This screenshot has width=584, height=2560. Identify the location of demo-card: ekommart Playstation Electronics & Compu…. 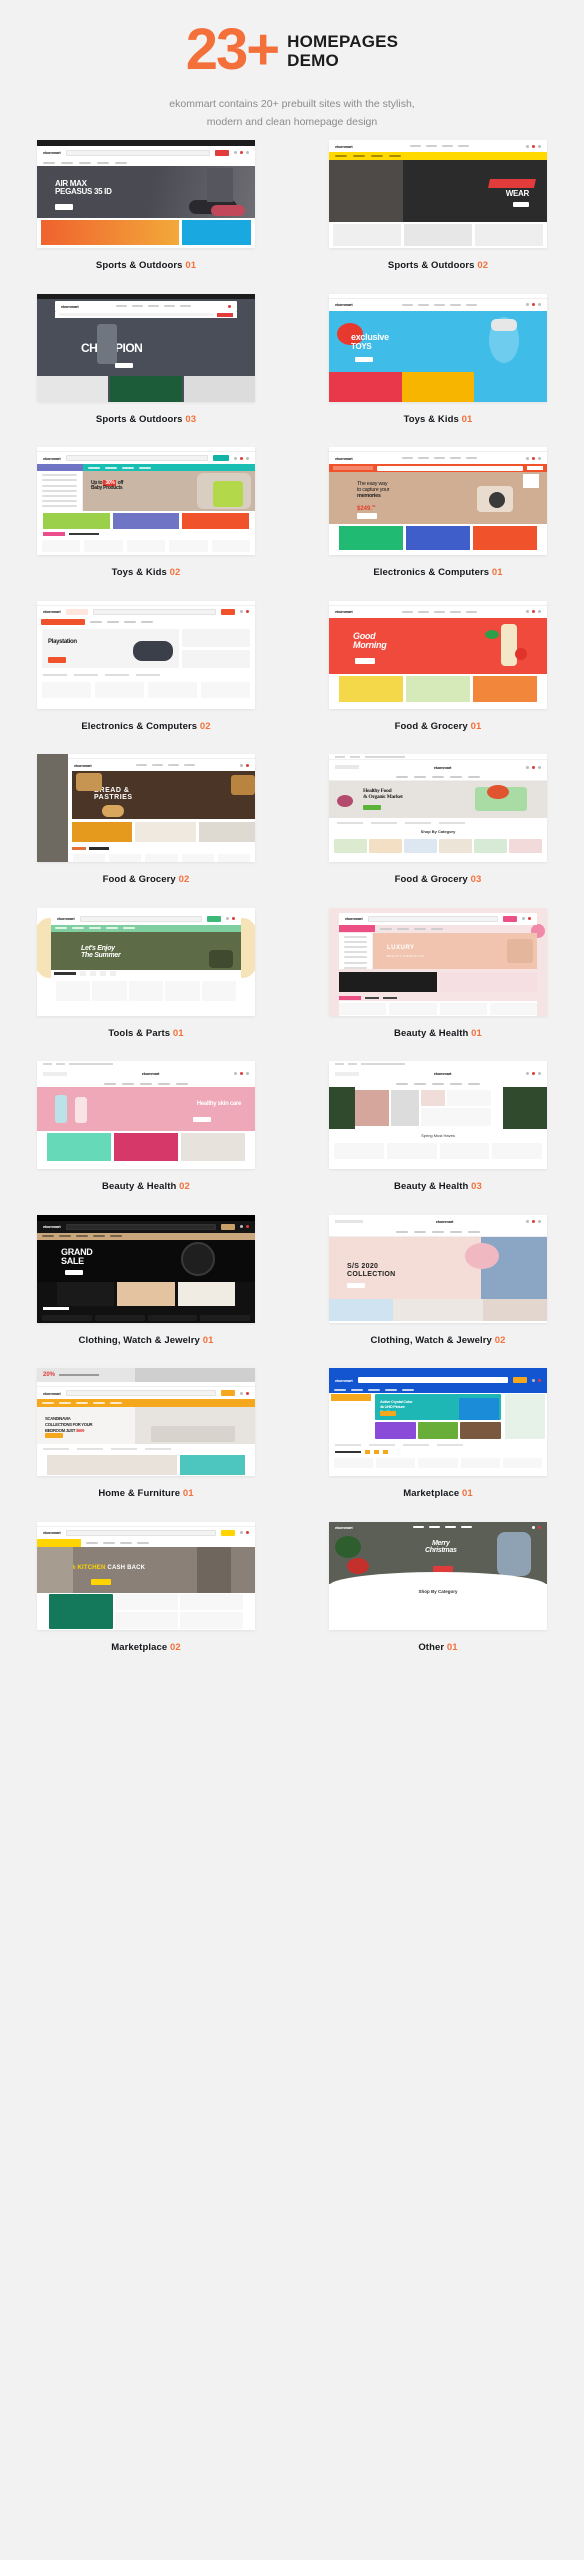
(146, 671).